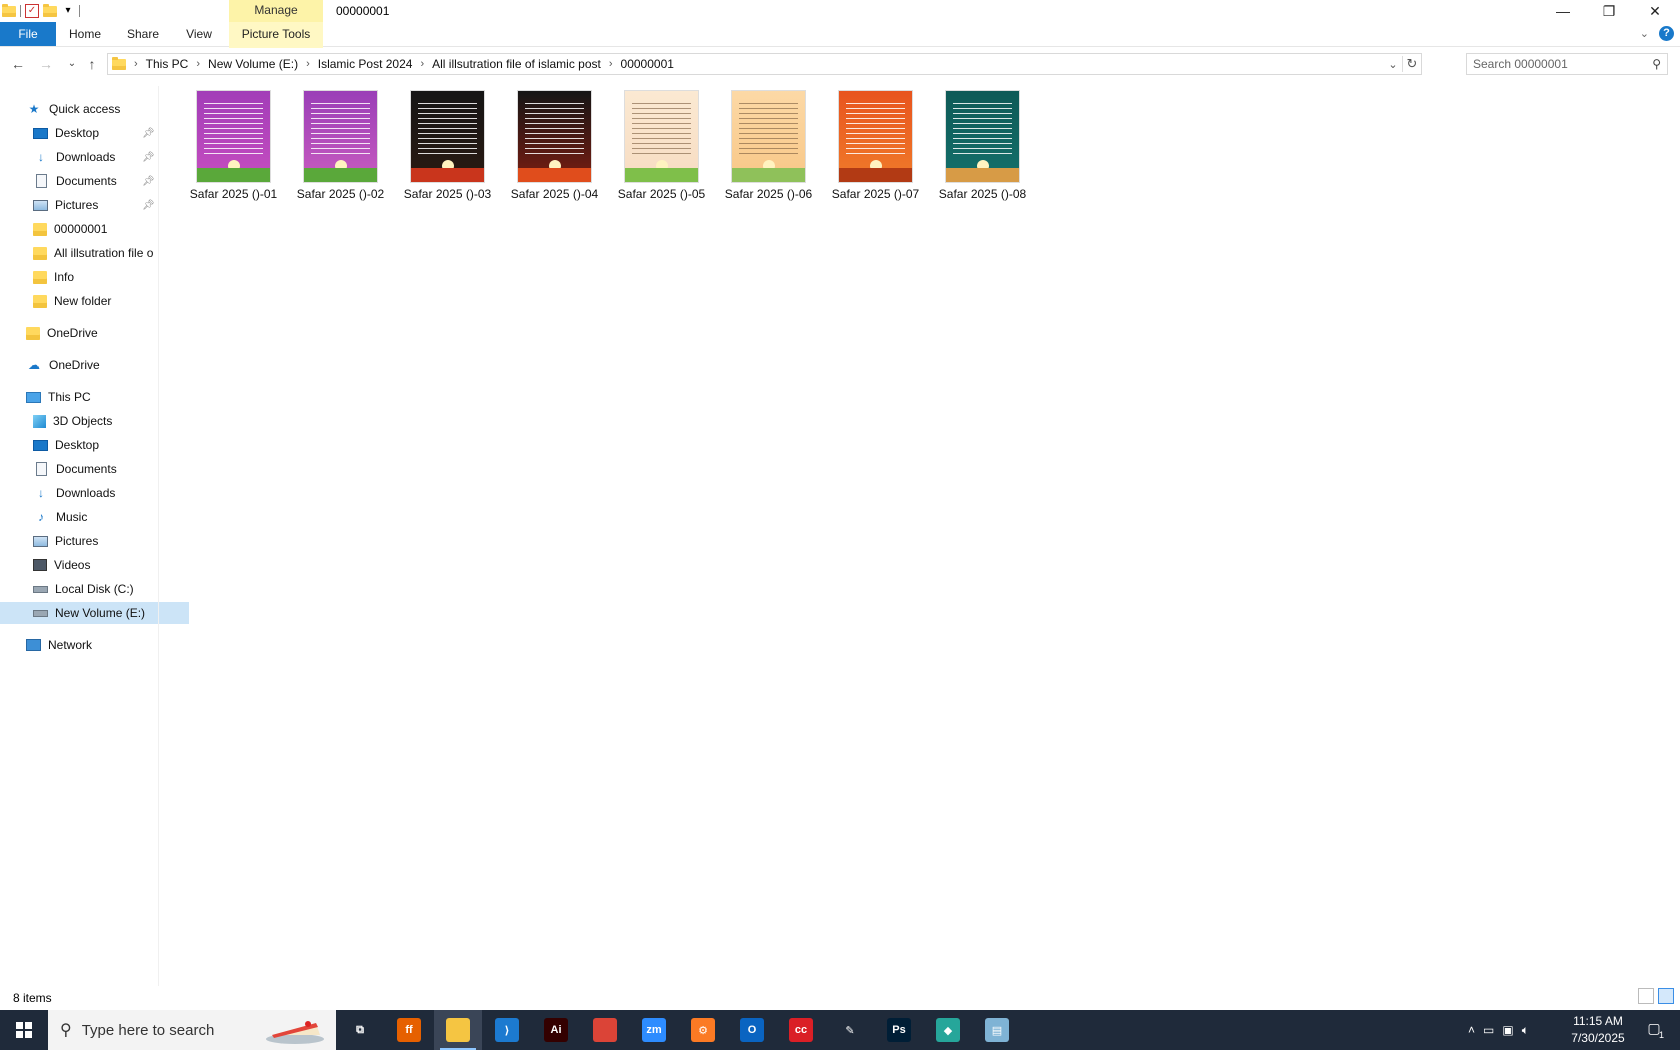 This screenshot has height=1050, width=1680. Describe the element at coordinates (899, 1030) in the screenshot. I see `taskbar-app-photoshop: Ps` at that location.